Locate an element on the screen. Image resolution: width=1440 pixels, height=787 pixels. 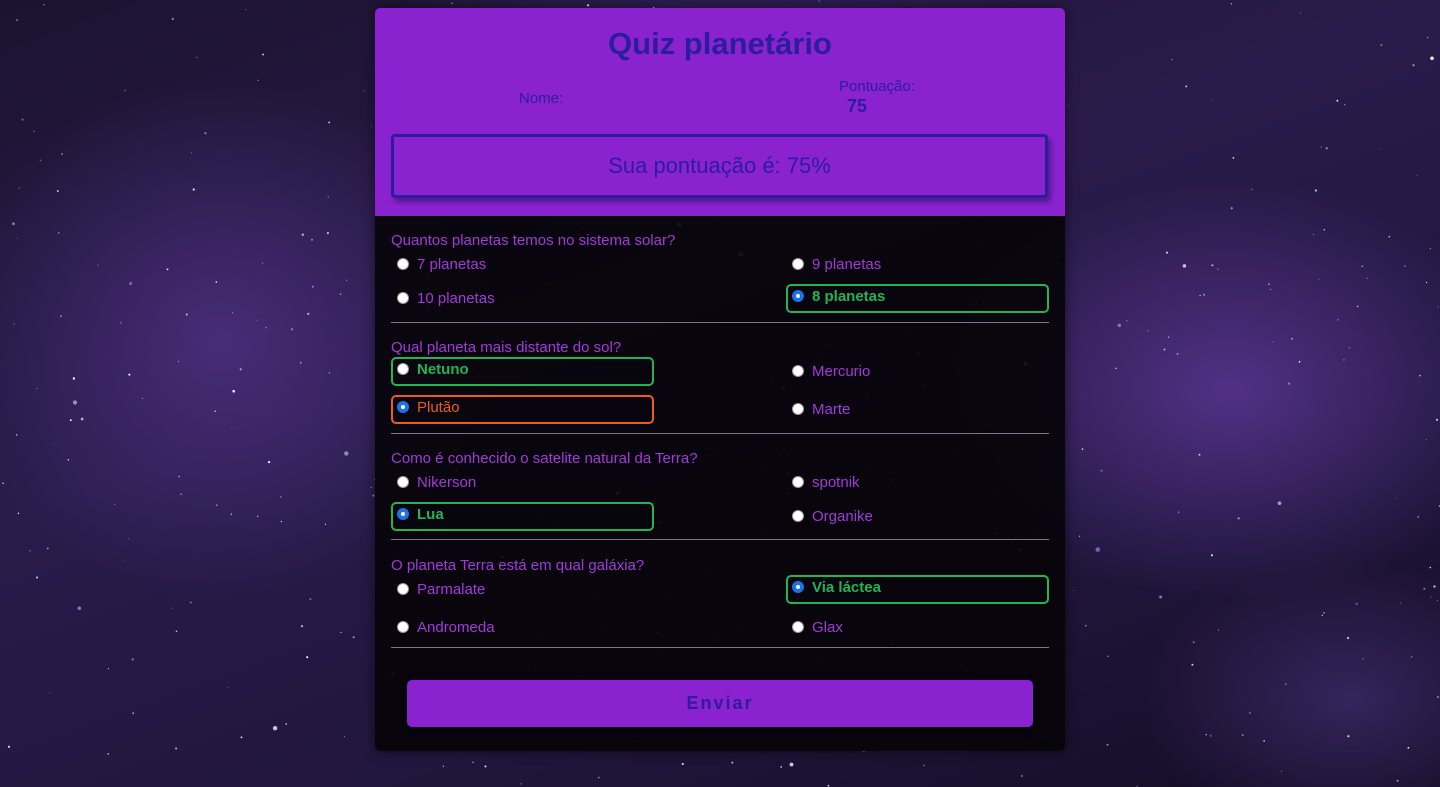
option-mercurio: Mercurio is located at coordinates (917, 373).